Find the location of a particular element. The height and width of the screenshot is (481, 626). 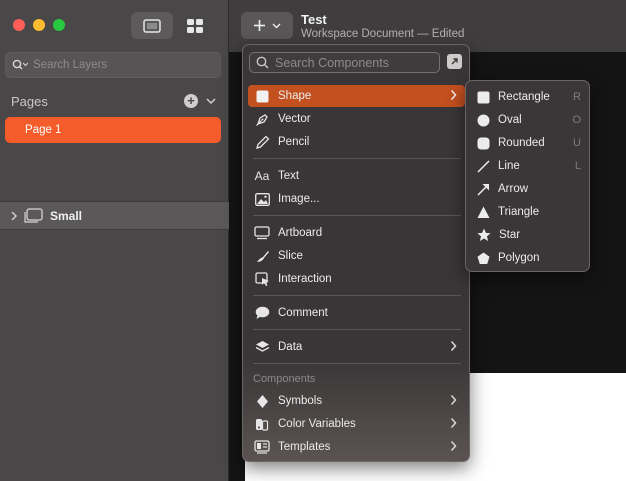

layers-icon is located at coordinates (262, 346).